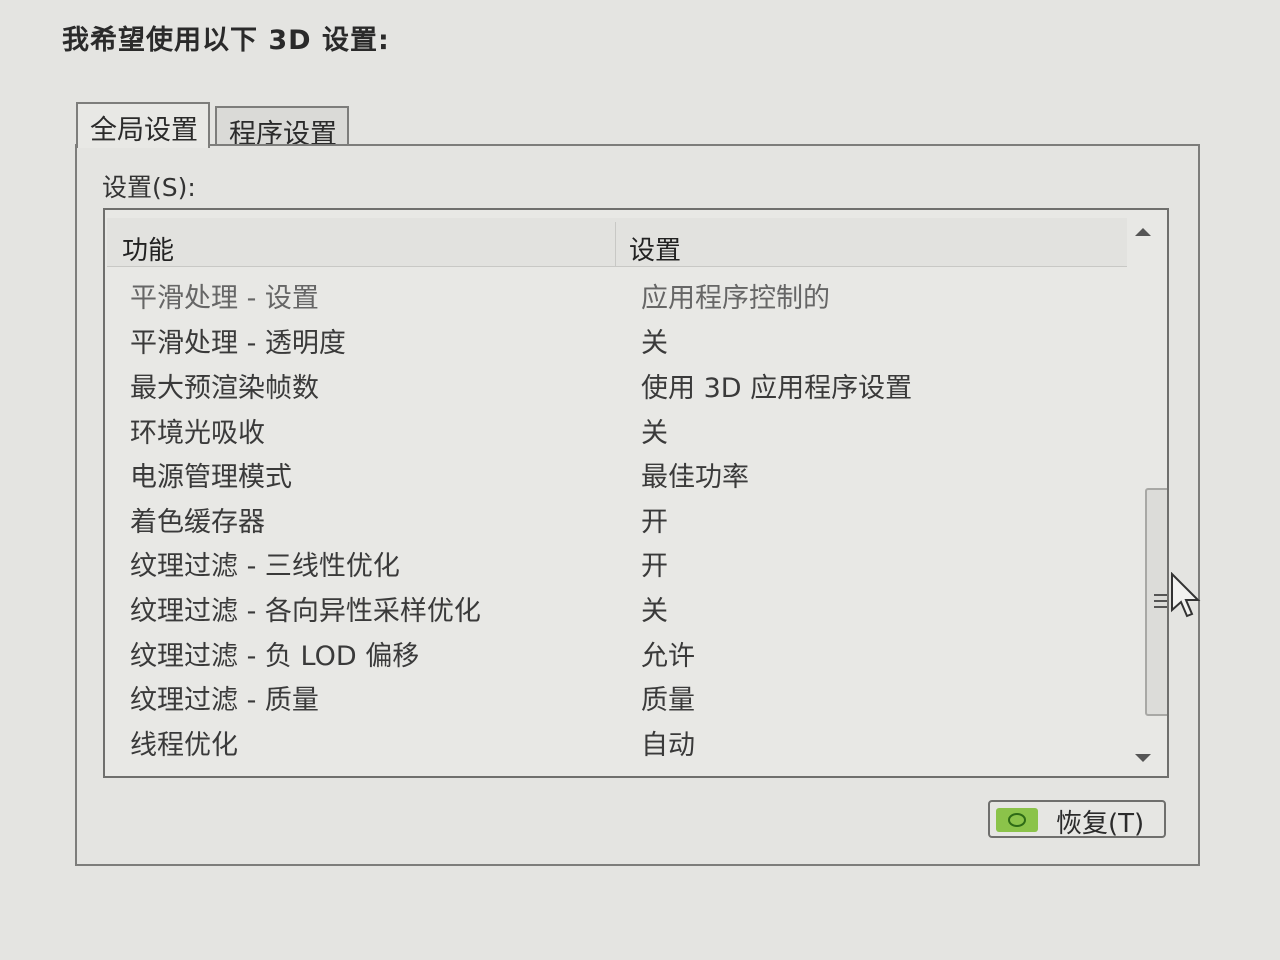 The image size is (1280, 960). Describe the element at coordinates (282, 128) in the screenshot. I see `tab-program-settings: 程序设置` at that location.